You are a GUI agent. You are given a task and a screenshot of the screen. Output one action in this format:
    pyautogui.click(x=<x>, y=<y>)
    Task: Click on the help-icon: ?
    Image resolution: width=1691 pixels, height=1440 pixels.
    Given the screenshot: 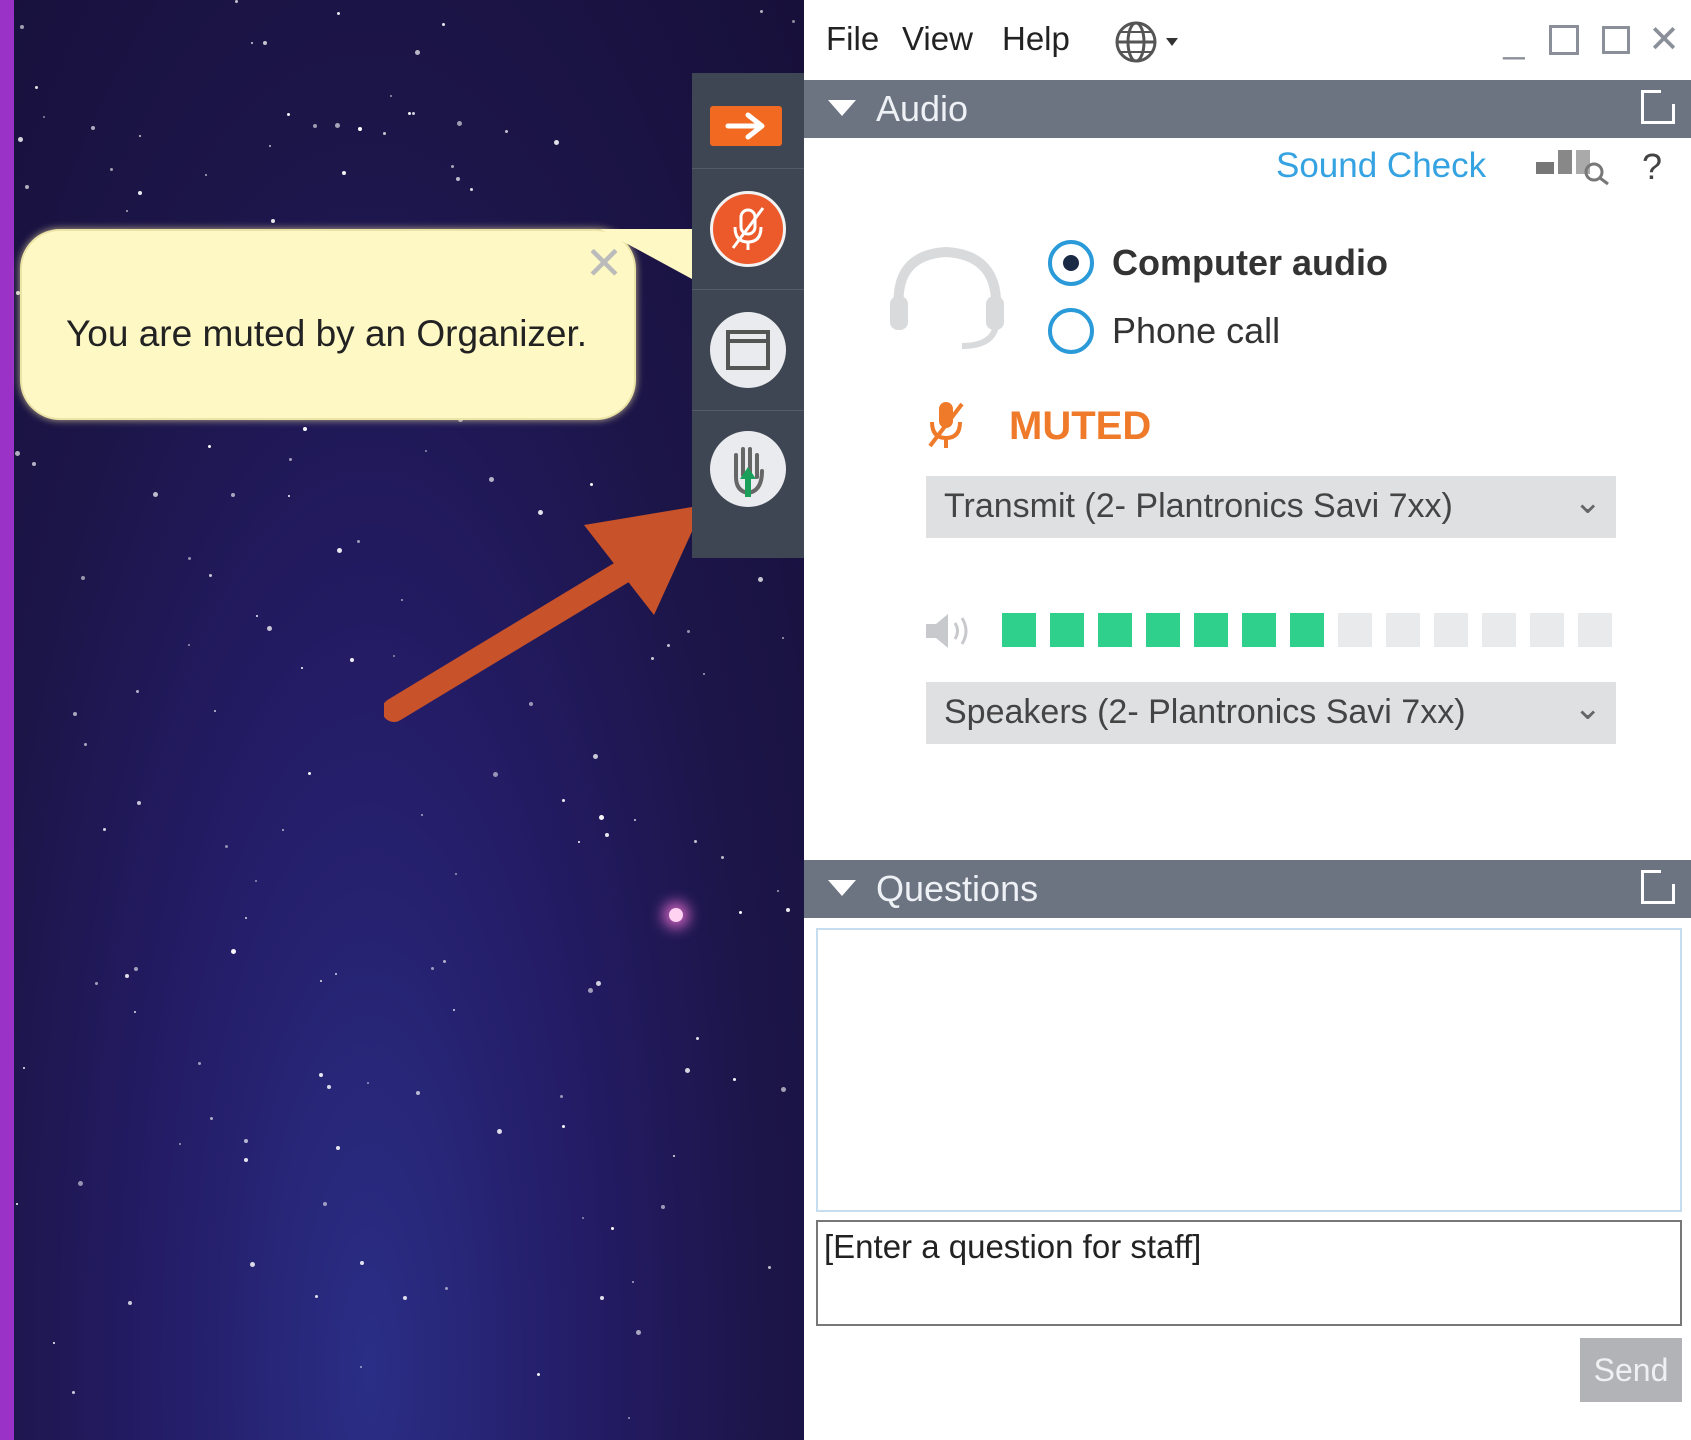 What is the action you would take?
    pyautogui.click(x=1652, y=167)
    